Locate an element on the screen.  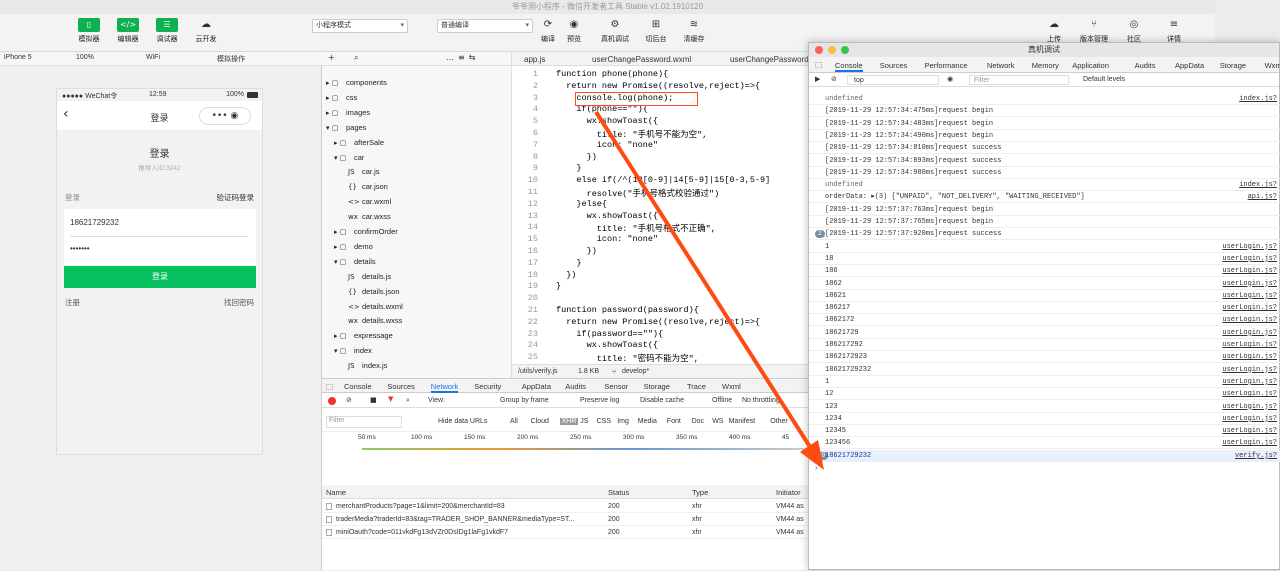
code-line: icon: "none" is located at coordinates (607, 239).